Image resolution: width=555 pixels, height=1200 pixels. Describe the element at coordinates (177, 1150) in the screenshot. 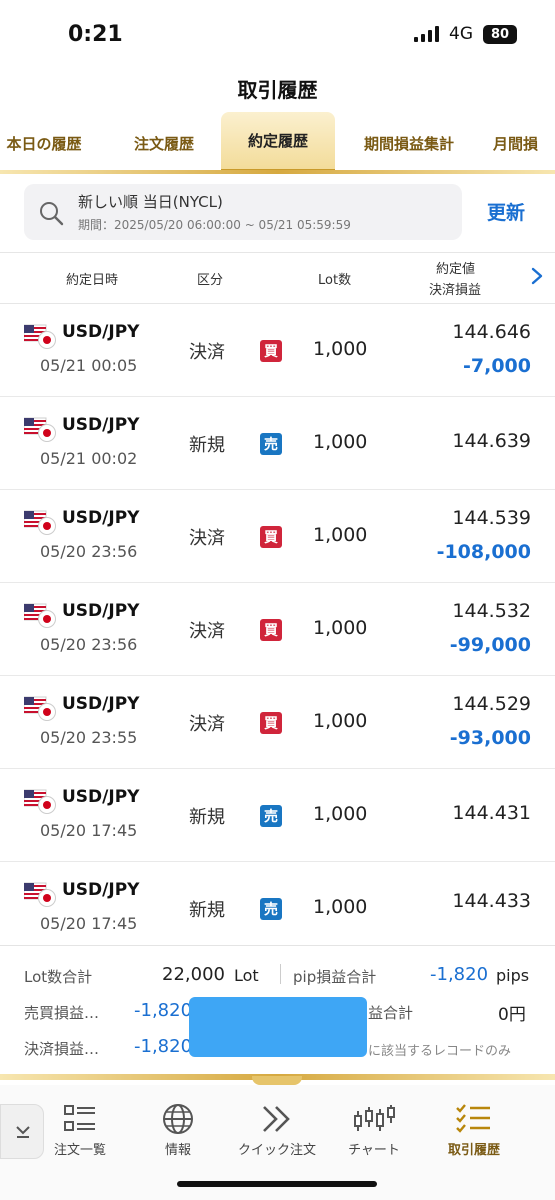

I see `nav-info-label: 情報` at that location.